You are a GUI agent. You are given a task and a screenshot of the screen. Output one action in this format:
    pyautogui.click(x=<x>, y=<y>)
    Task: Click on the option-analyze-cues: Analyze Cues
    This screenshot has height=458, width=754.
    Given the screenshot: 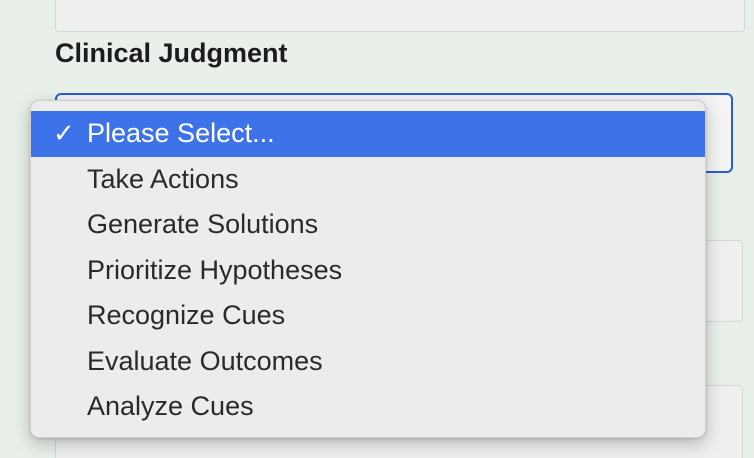 What is the action you would take?
    pyautogui.click(x=368, y=407)
    